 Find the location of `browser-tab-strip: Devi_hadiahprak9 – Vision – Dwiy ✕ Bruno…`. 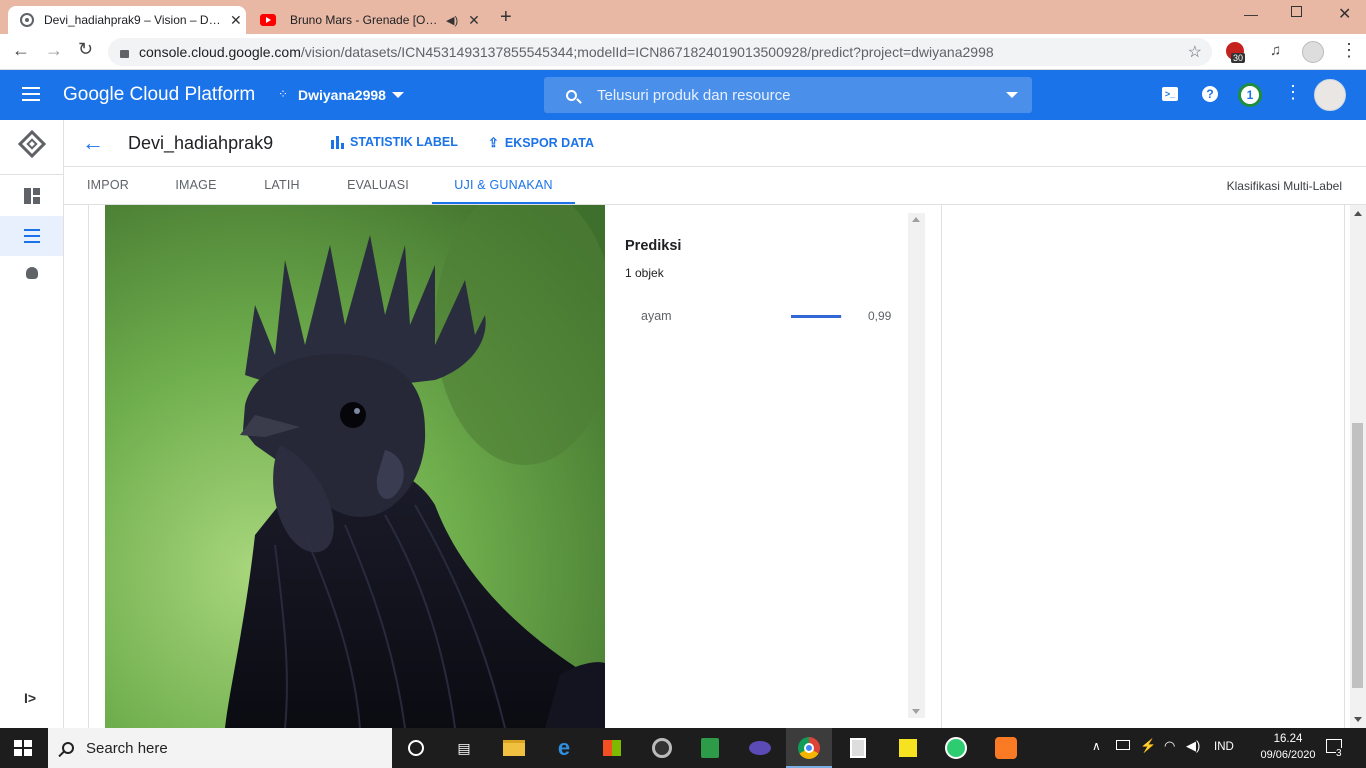

browser-tab-strip: Devi_hadiahprak9 – Vision – Dwiy ✕ Bruno… is located at coordinates (683, 17).